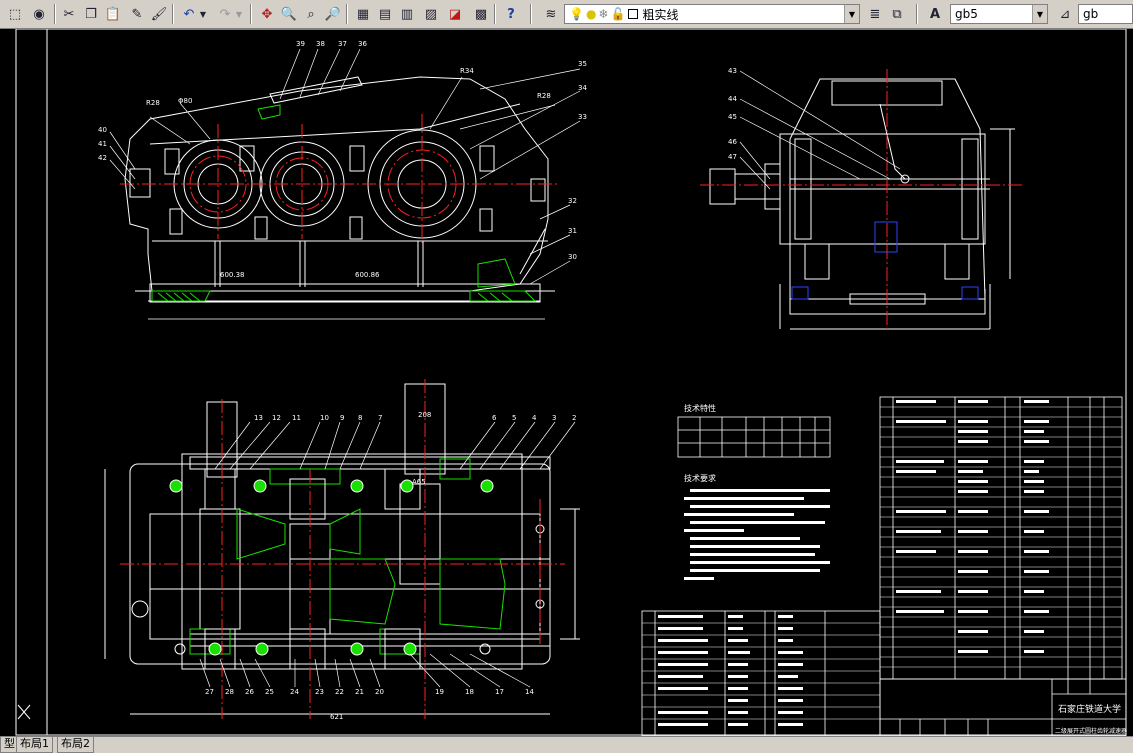  Describe the element at coordinates (712, 14) in the screenshot. I see `layer-select: 💡 ● ❄ 🔓 粗实线 ▼` at that location.